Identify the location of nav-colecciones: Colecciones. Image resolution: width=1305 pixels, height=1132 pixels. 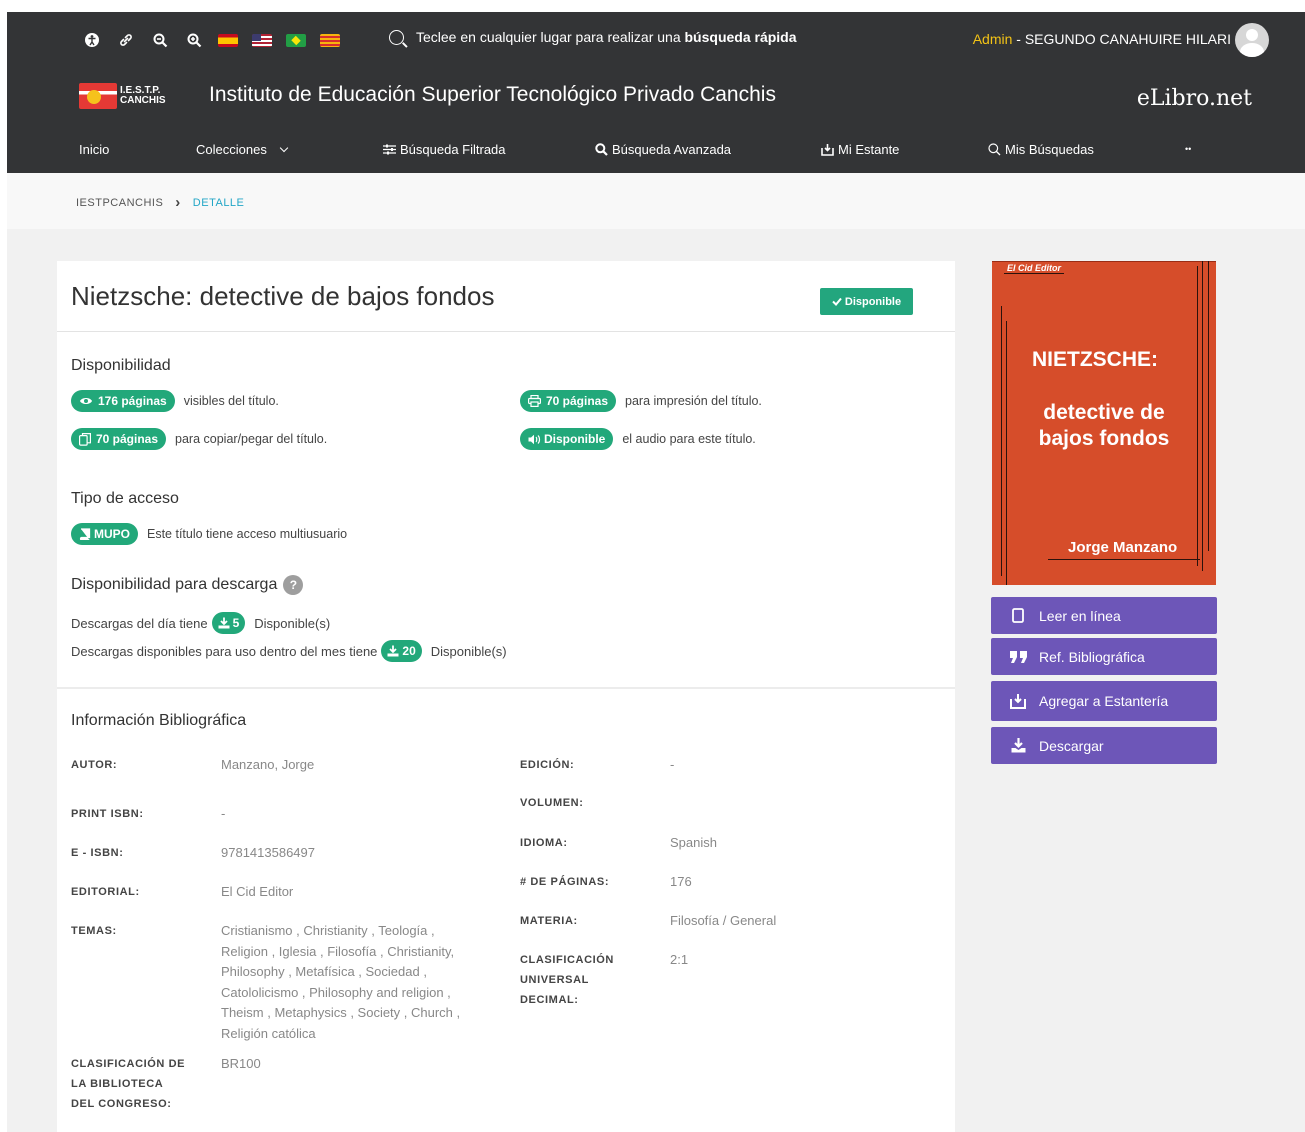
(242, 149).